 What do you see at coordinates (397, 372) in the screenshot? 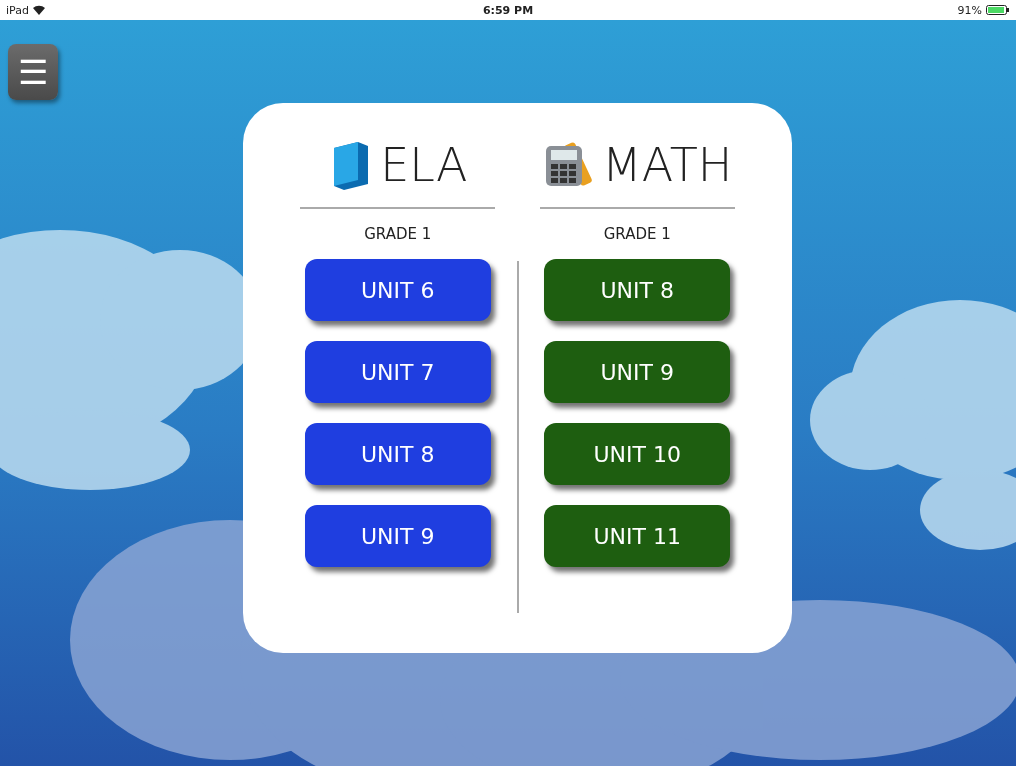
I see `unit-button: UNIT 7` at bounding box center [397, 372].